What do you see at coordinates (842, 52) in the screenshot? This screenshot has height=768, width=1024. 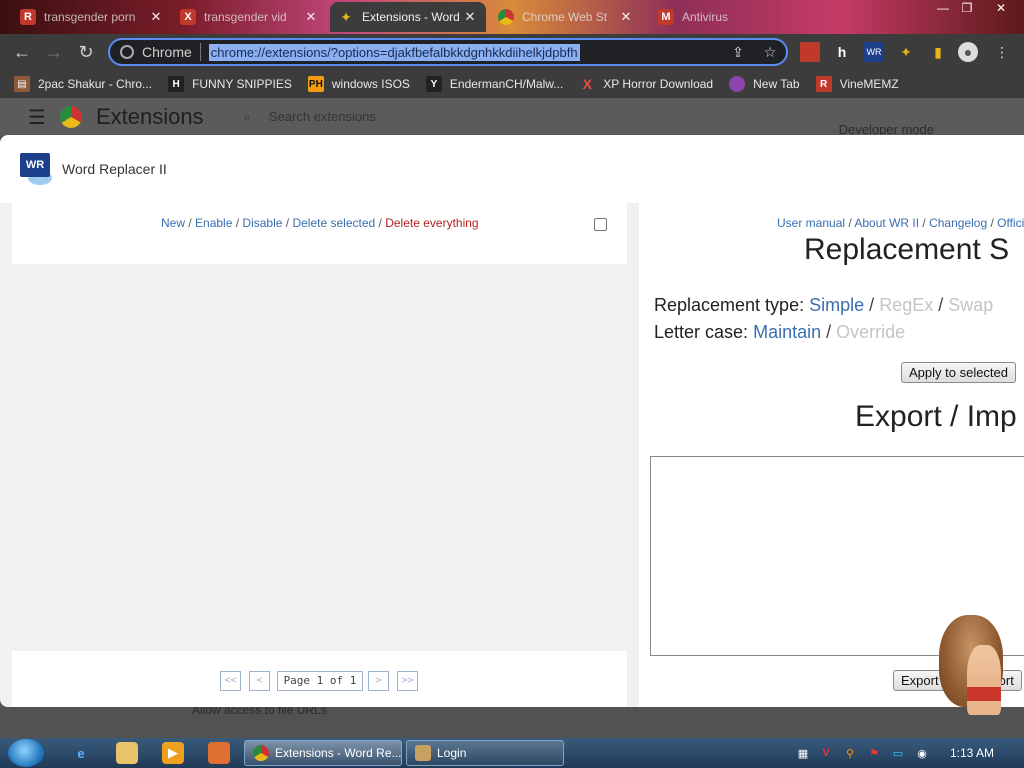 I see `extension-h-icon: h` at bounding box center [842, 52].